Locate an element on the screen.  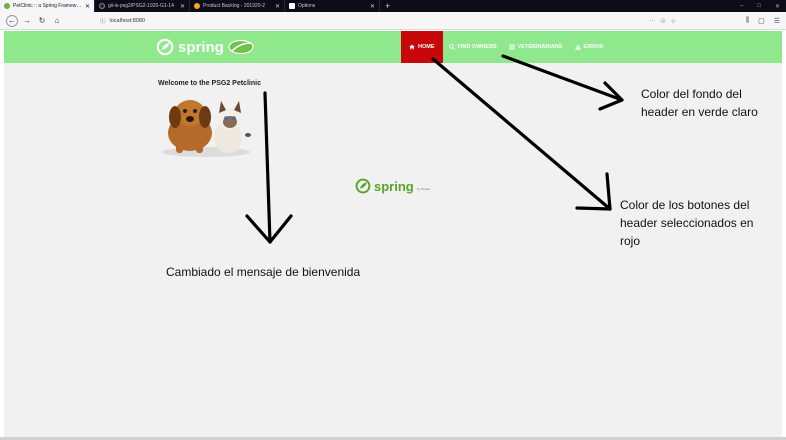
annotation-welcome-message: Cambiado el mensaje de bienvenida is located at coordinates (263, 272).